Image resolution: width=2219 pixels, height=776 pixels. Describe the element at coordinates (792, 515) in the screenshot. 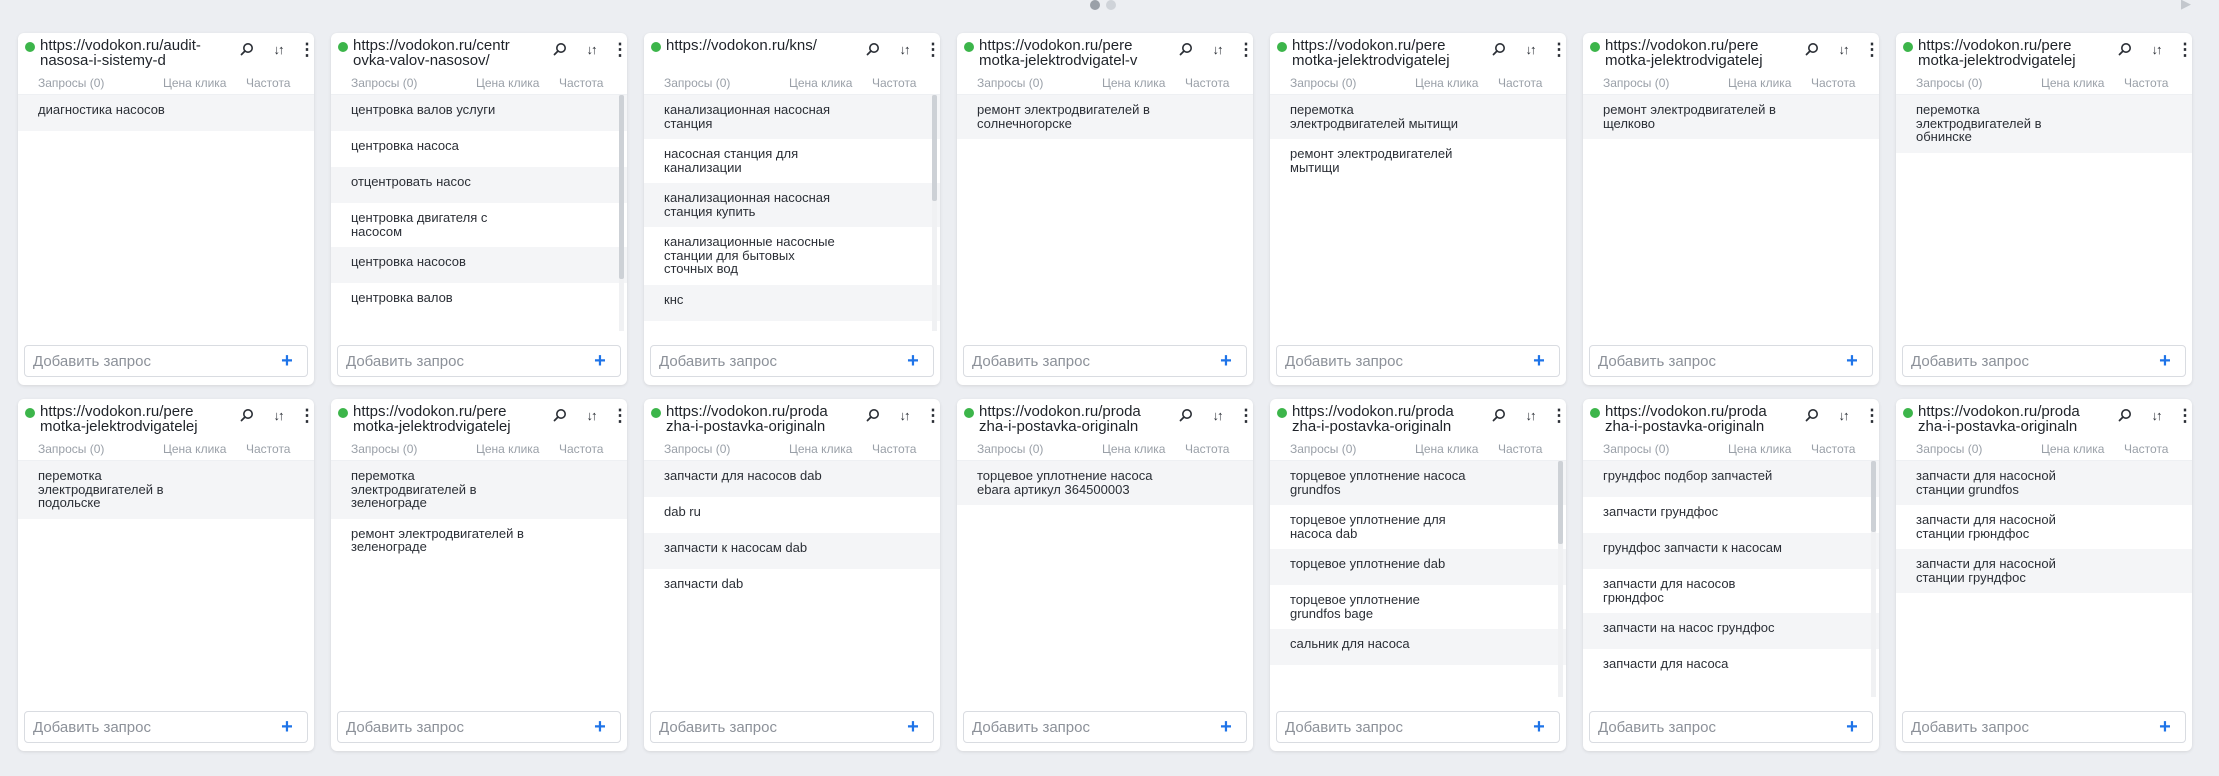

I see `keyword-row: dab ru` at that location.